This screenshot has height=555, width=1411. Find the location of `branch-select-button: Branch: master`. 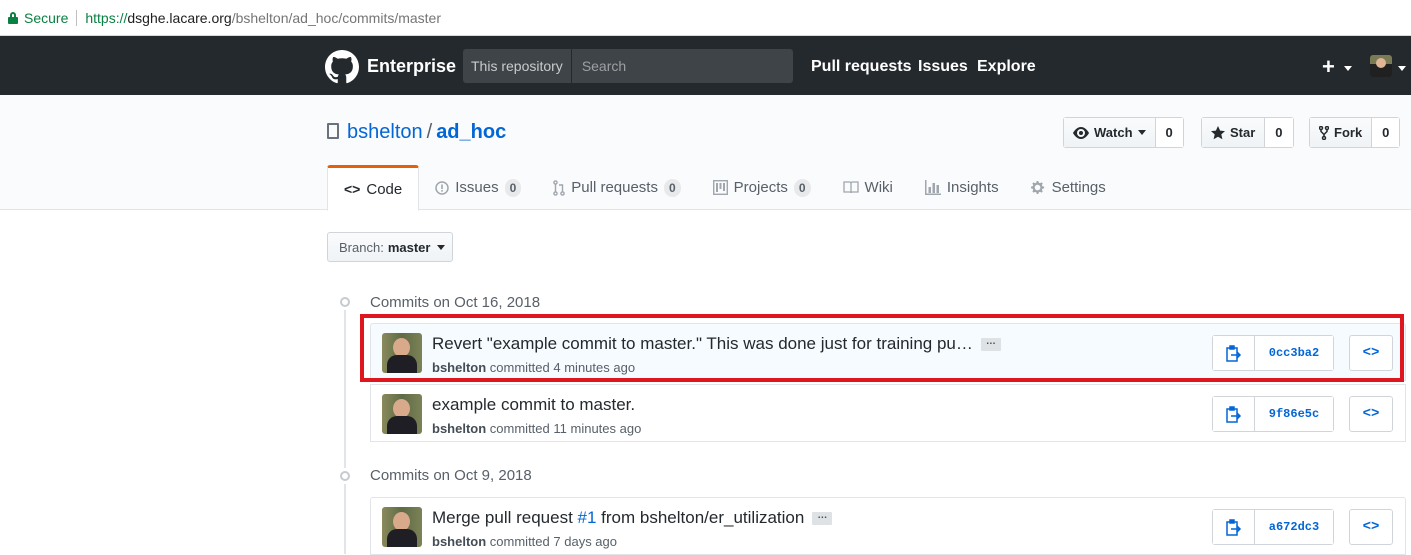

branch-select-button: Branch: master is located at coordinates (390, 247).